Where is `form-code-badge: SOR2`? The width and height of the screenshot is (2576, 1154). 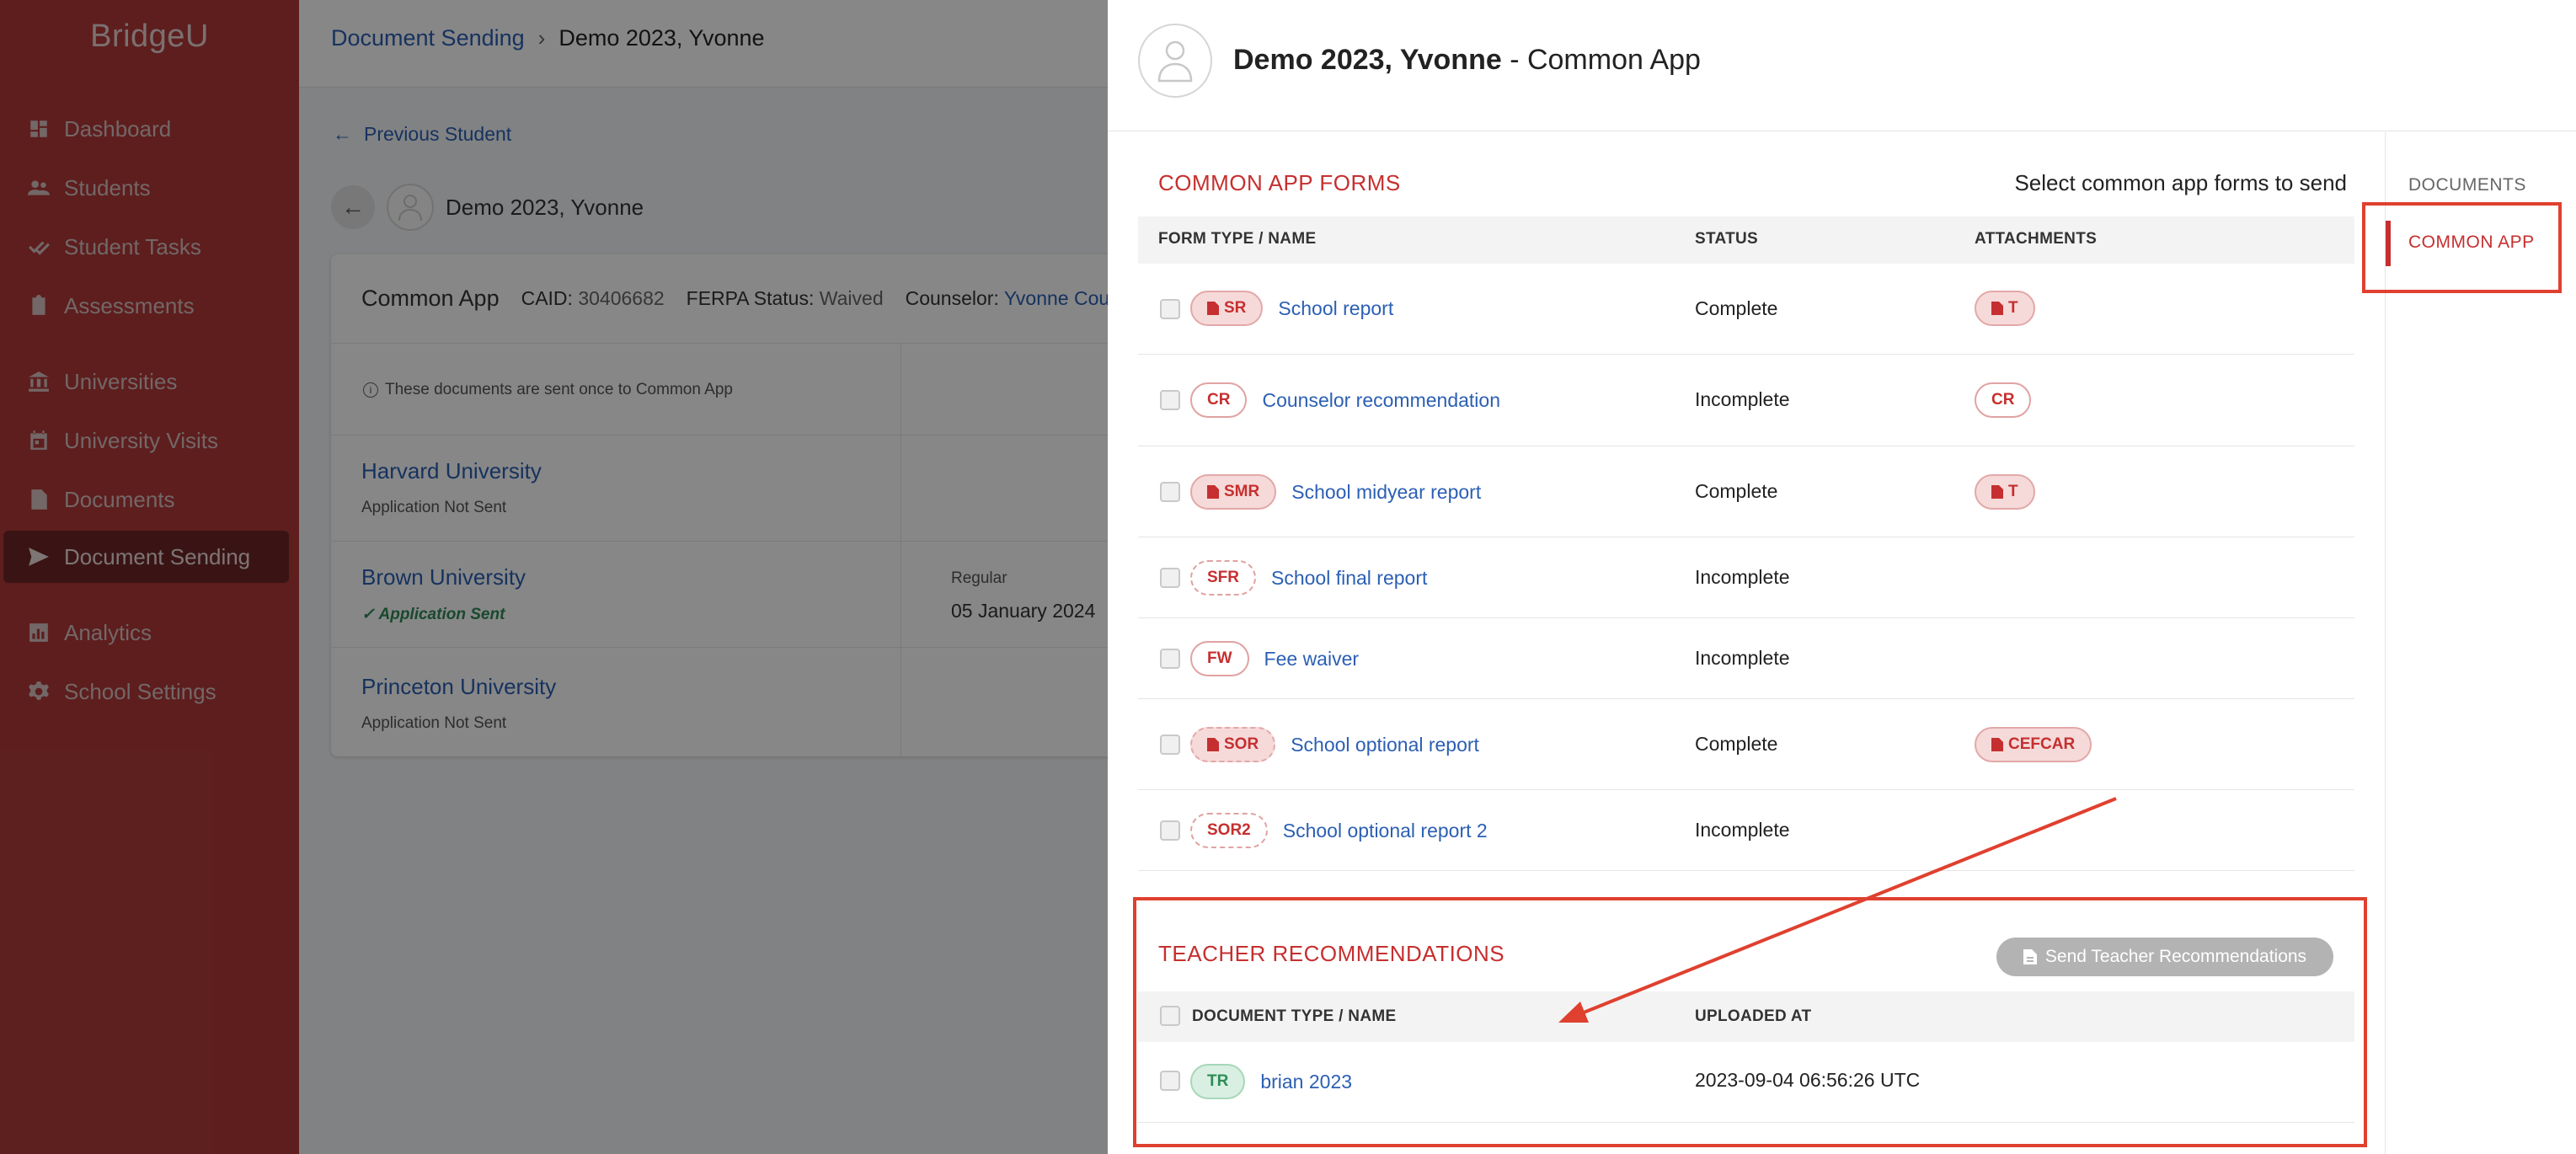 form-code-badge: SOR2 is located at coordinates (1229, 830).